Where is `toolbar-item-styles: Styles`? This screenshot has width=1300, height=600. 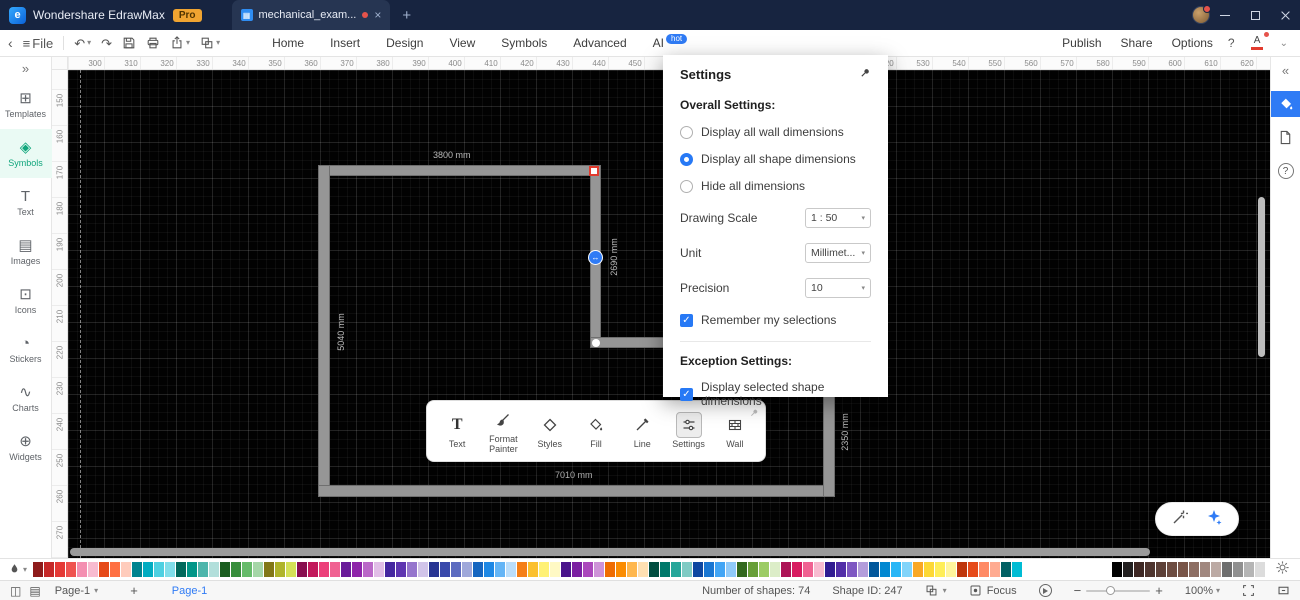 toolbar-item-styles: Styles is located at coordinates (550, 431).